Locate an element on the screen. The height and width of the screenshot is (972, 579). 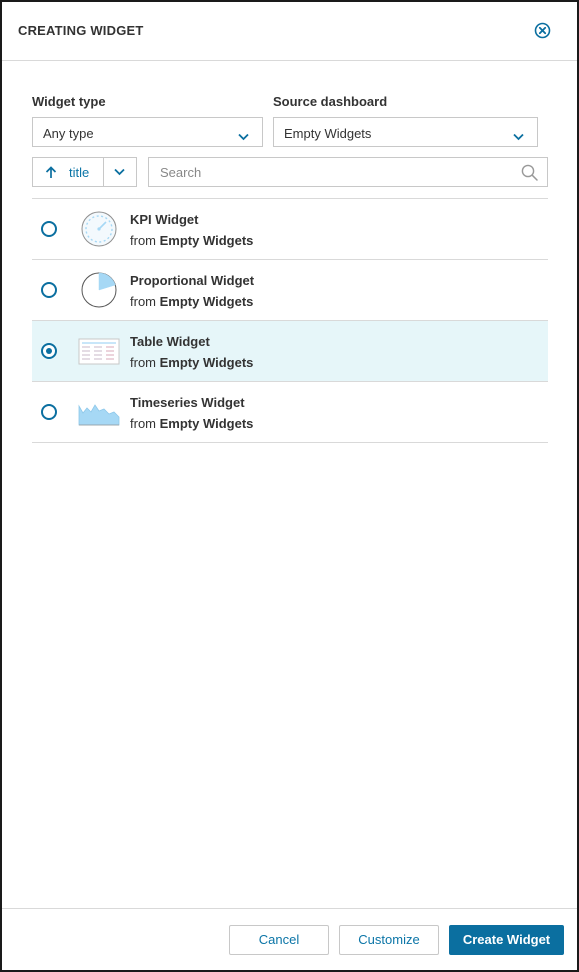
source-dashboard-select: Empty Widgets is located at coordinates (405, 132).